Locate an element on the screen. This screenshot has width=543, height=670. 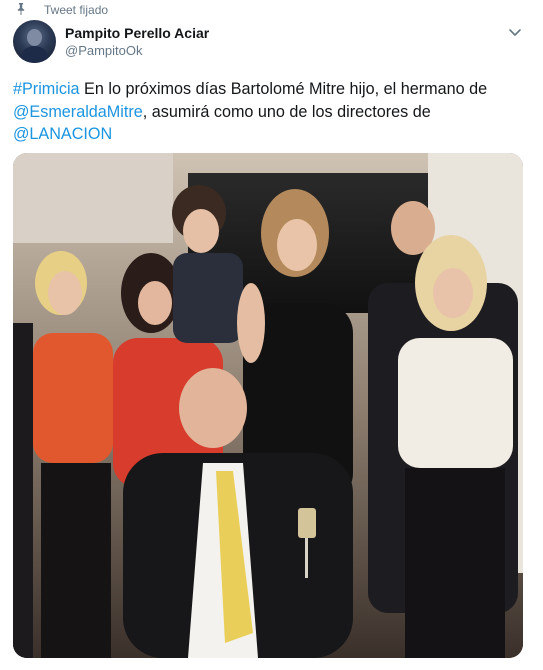
mention-link-esmeralda: @EsmeraldaMitre is located at coordinates (78, 112).